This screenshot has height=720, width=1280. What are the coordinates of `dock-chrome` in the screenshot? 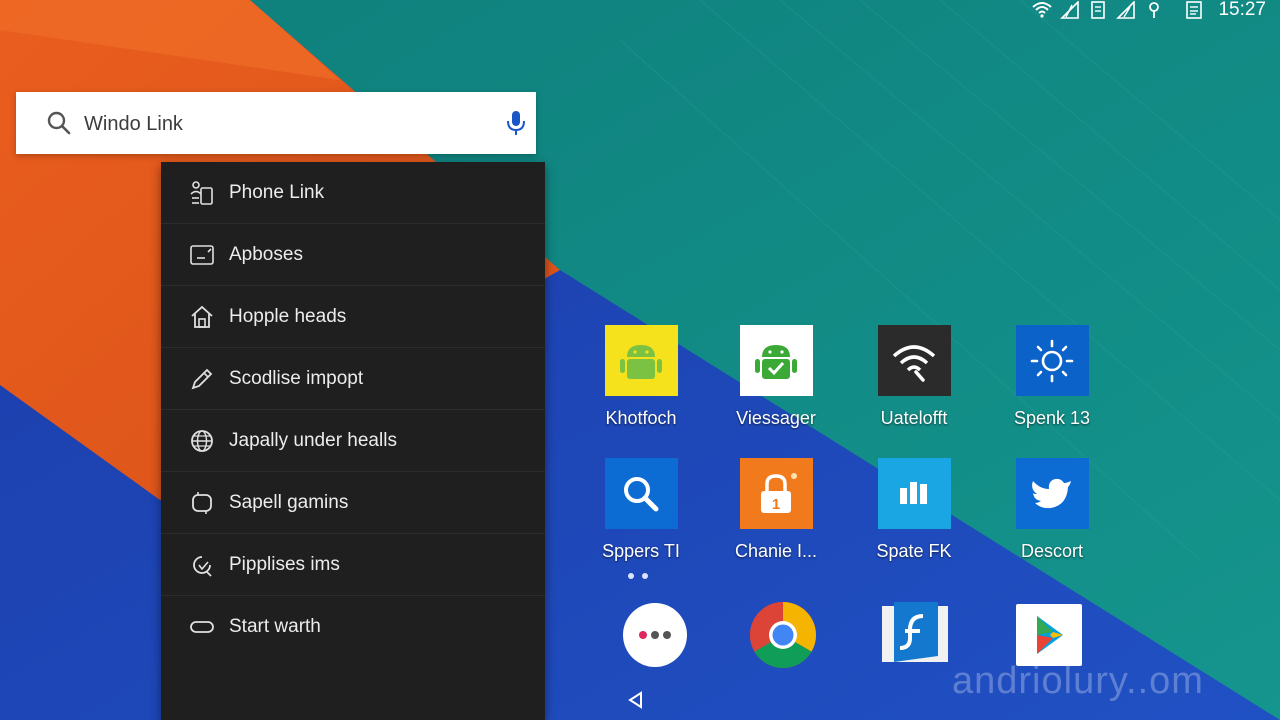 It's located at (783, 635).